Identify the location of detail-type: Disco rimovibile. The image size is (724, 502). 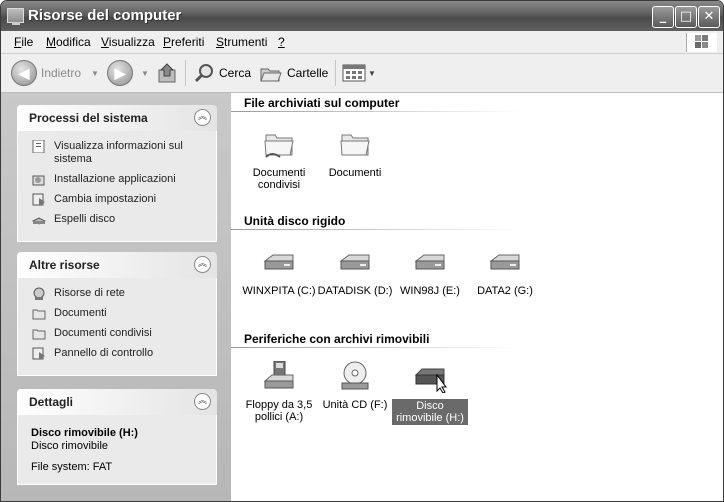
(70, 446).